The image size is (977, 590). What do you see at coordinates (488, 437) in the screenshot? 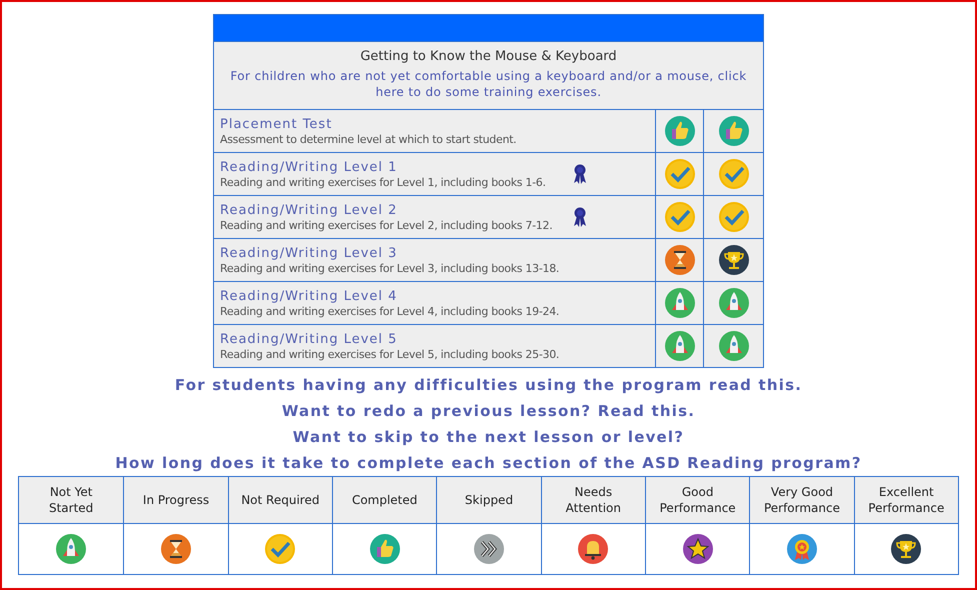
I see `help-link: Want to skip to the next lesson or level?` at bounding box center [488, 437].